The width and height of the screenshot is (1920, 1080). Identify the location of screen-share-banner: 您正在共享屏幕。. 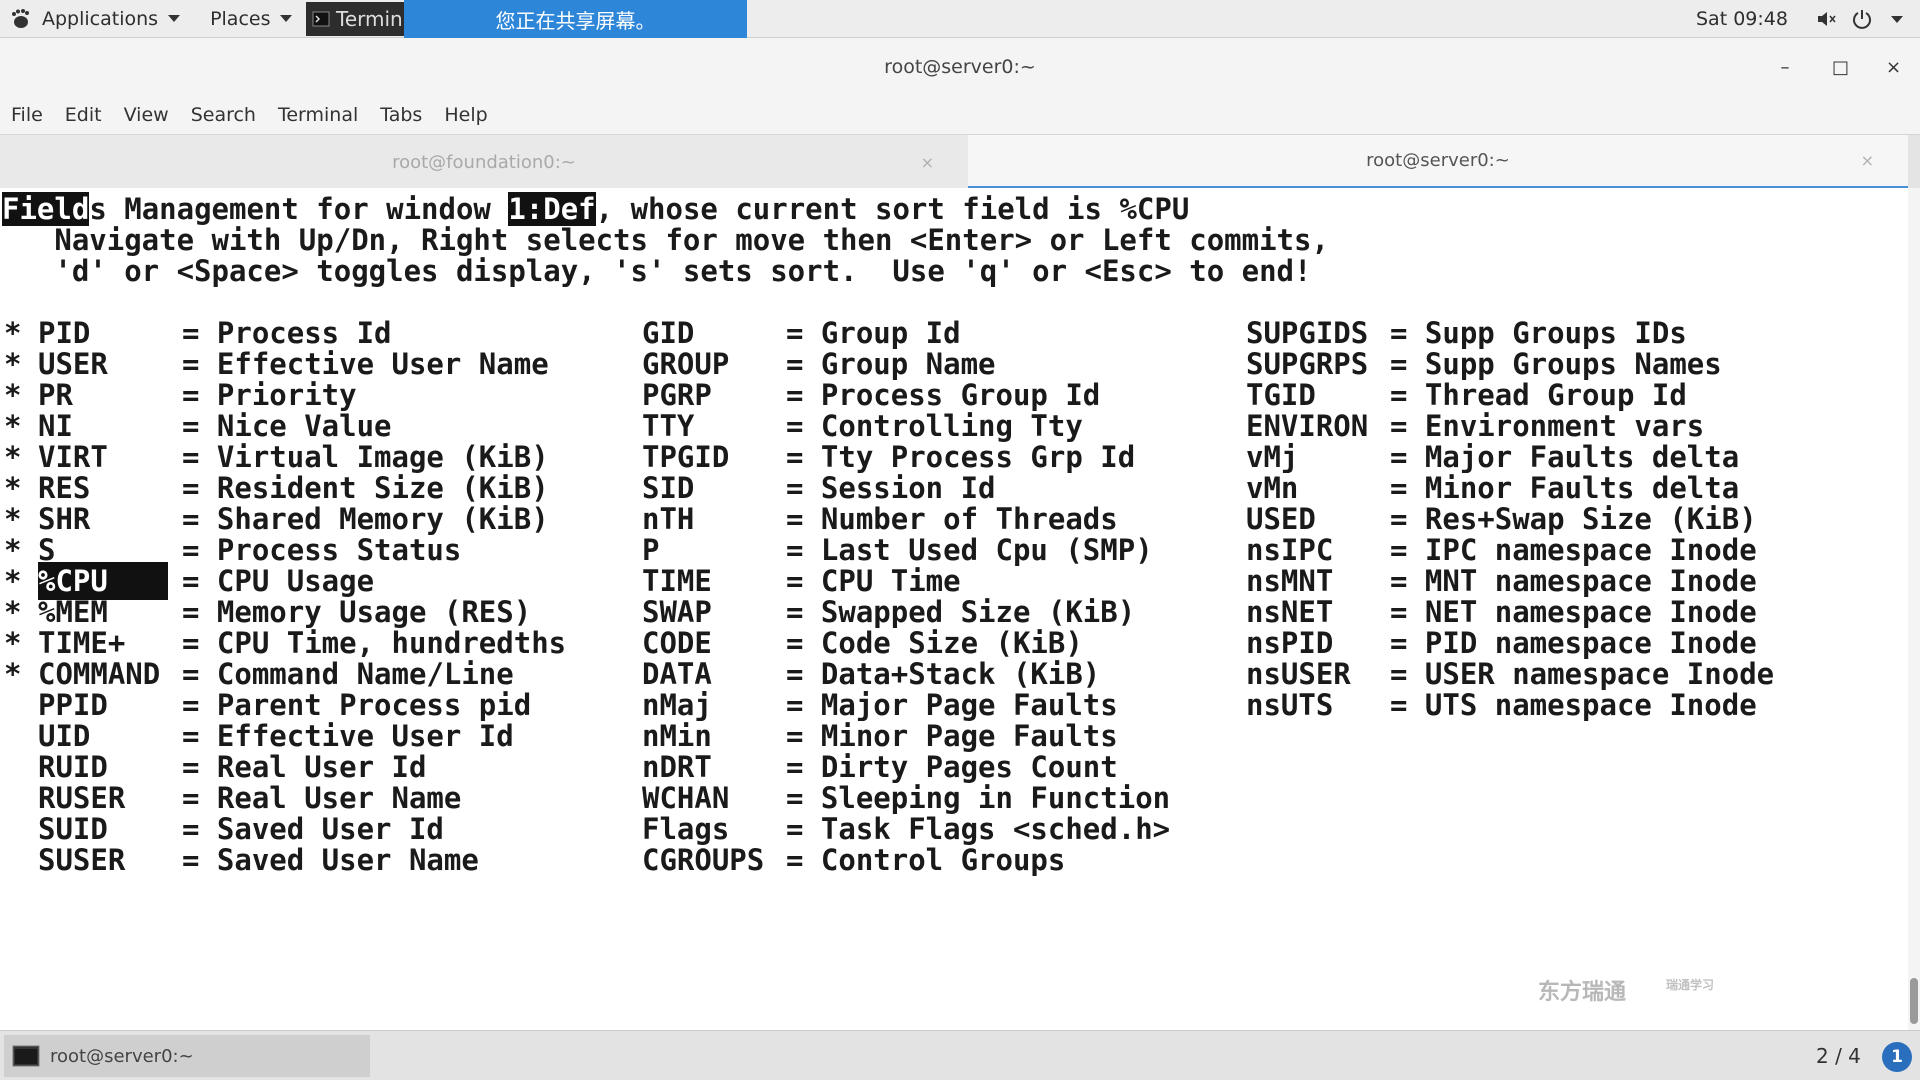
(575, 19).